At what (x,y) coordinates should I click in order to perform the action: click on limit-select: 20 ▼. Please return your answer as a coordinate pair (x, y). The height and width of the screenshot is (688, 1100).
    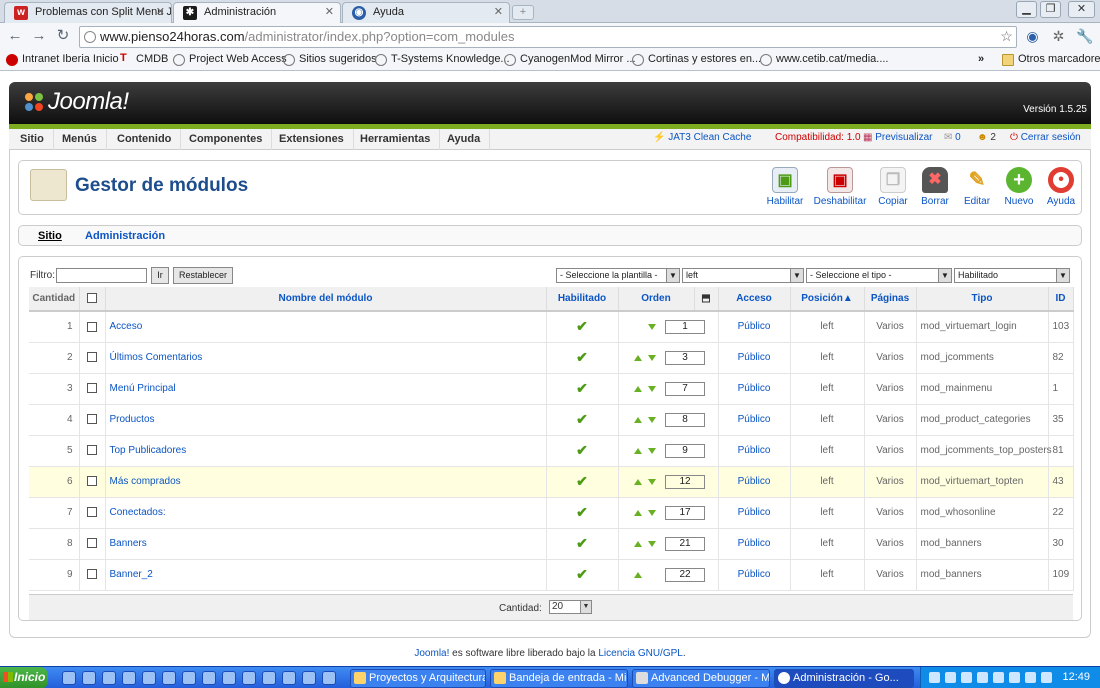
    Looking at the image, I should click on (570, 607).